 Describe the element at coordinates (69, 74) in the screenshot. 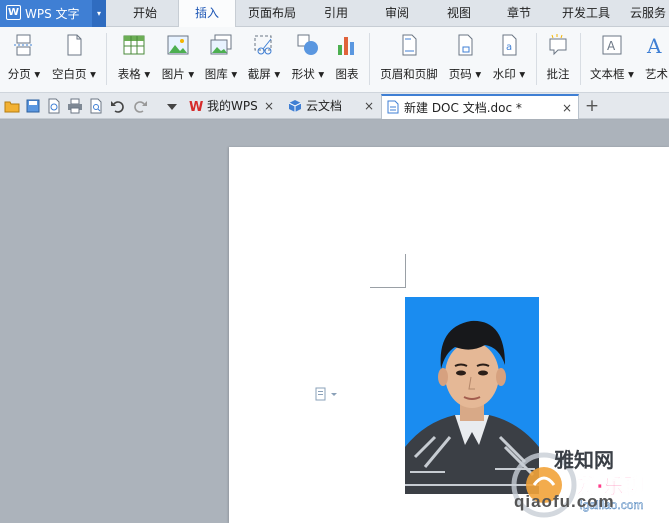

I see `blank-page-label: 空白页` at that location.